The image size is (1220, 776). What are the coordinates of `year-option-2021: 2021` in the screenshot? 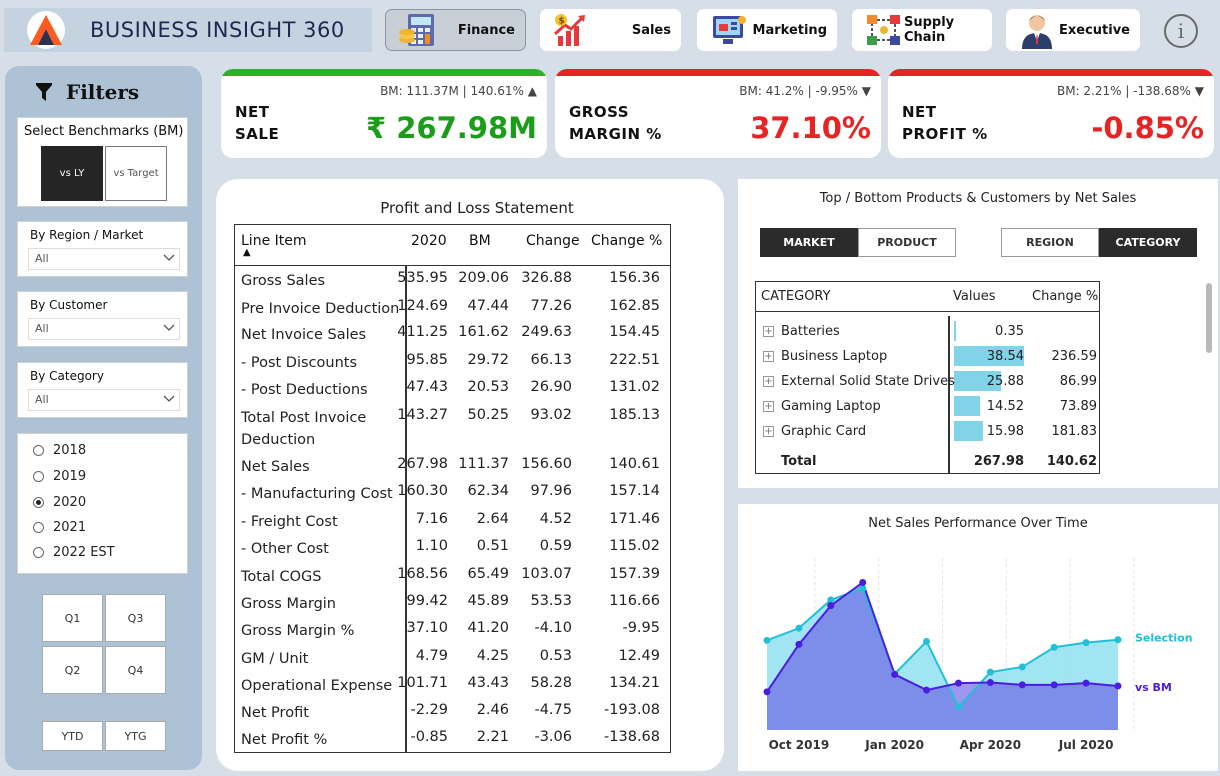 It's located at (59, 527).